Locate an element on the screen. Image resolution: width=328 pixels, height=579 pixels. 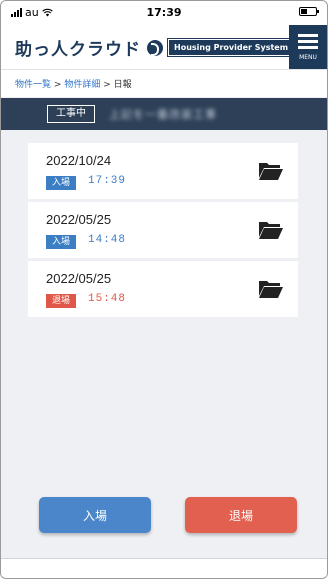
status-bar: au 17:39 is located at coordinates (164, 13).